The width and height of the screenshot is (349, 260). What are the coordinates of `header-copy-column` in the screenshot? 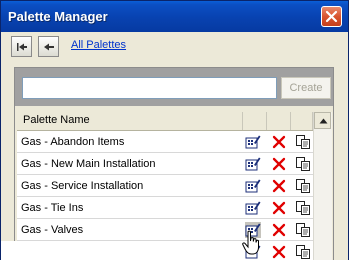 It's located at (302, 121).